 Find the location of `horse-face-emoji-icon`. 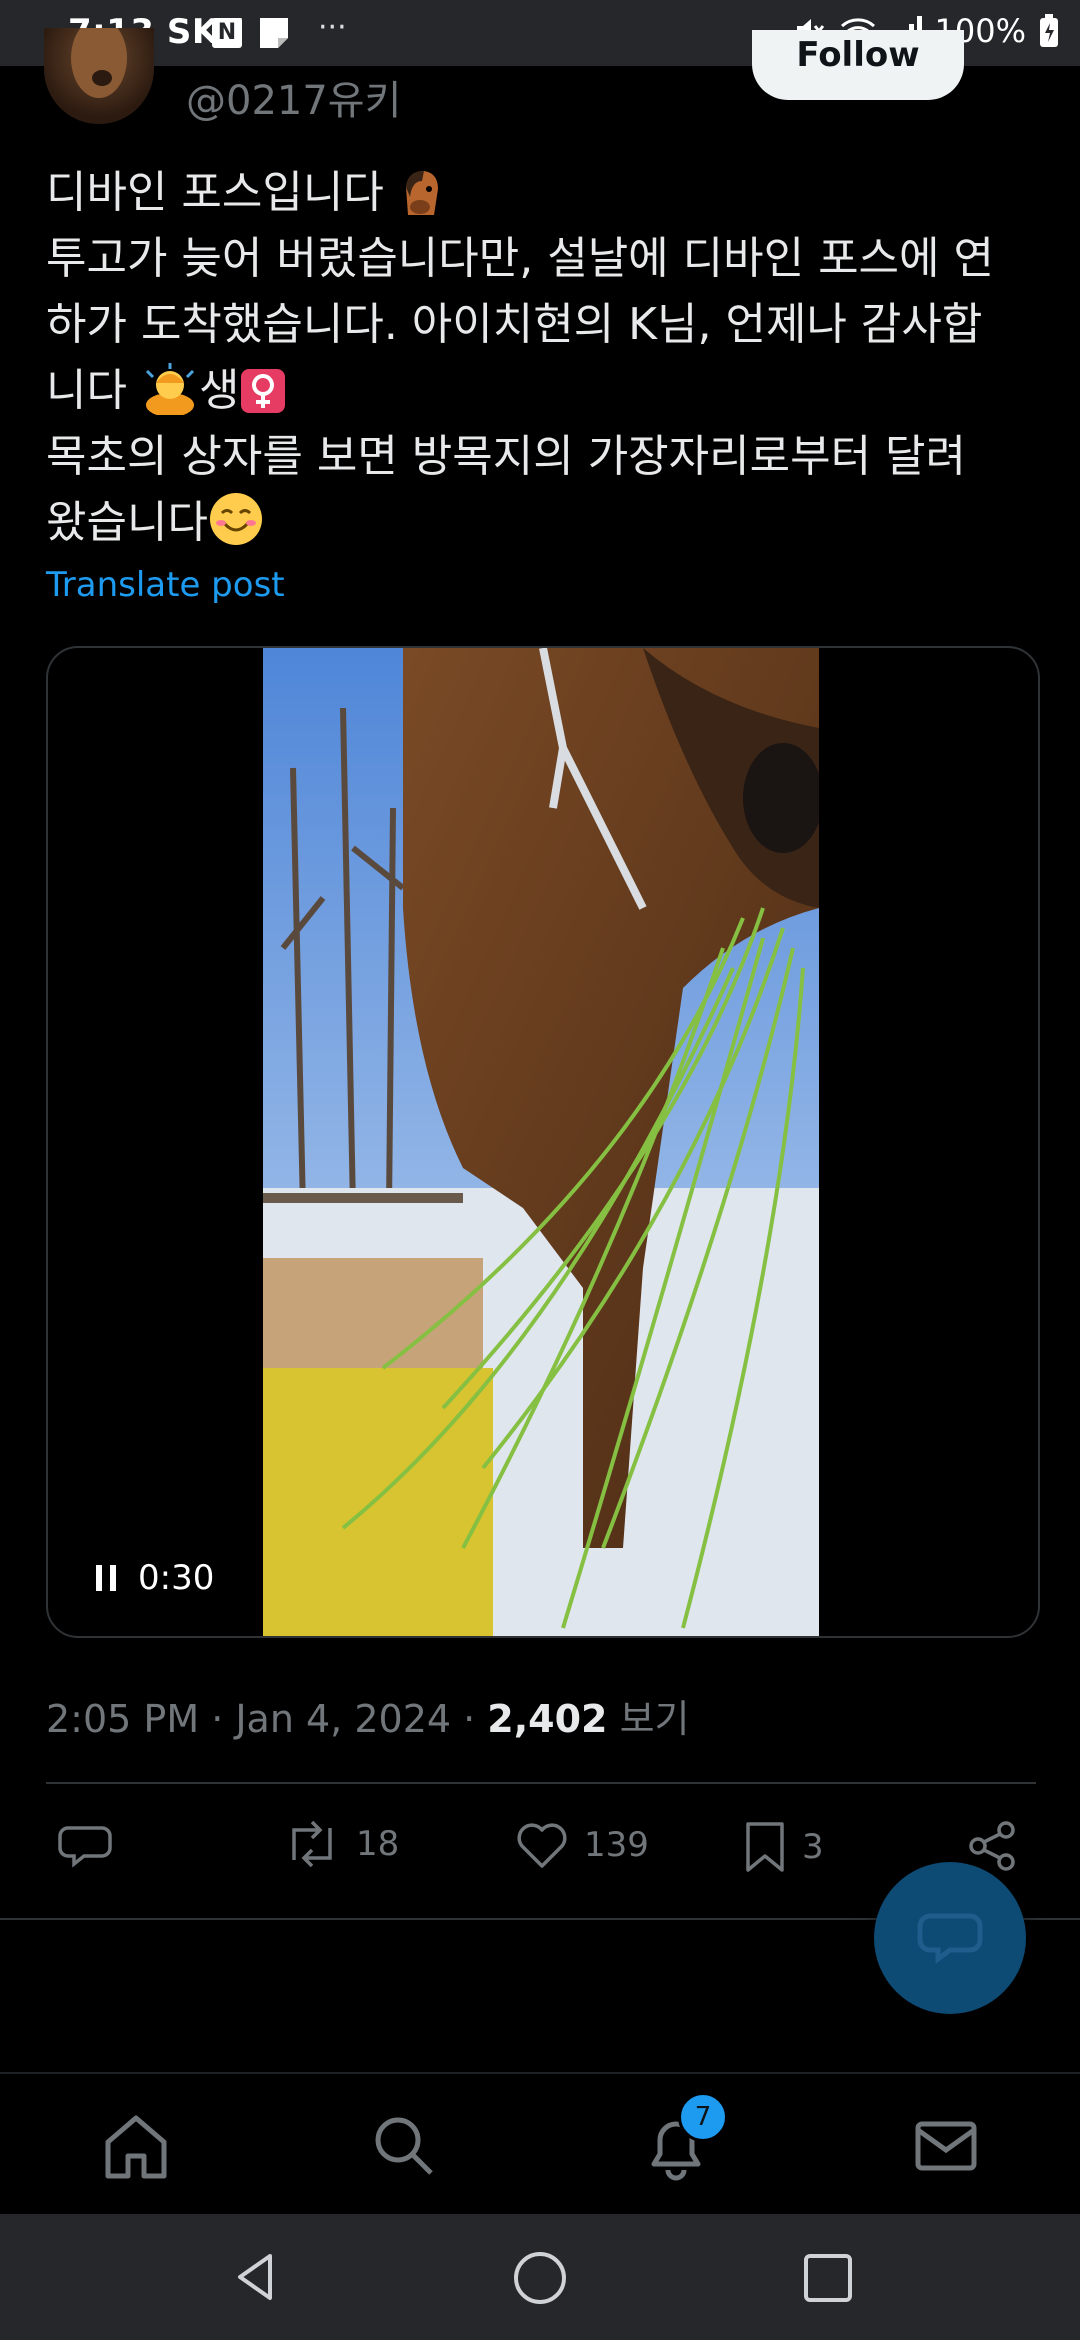

horse-face-emoji-icon is located at coordinates (421, 193).